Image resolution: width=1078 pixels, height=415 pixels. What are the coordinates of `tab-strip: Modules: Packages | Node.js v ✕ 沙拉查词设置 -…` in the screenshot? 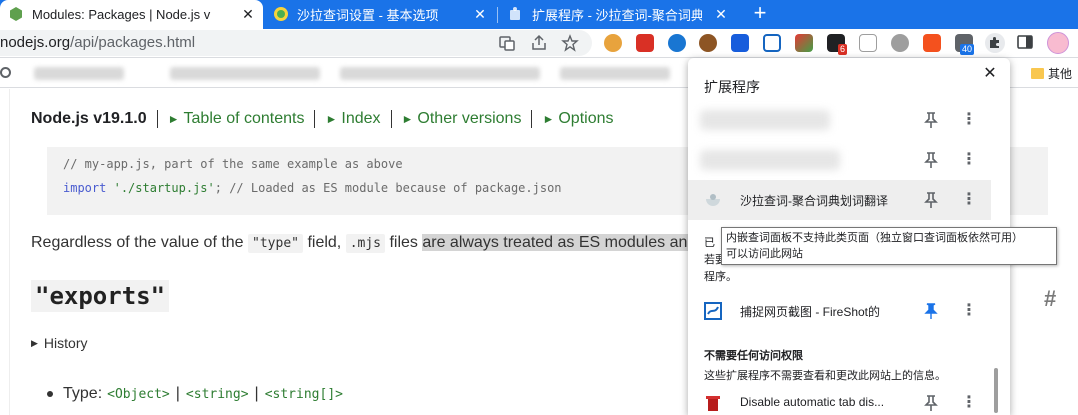 It's located at (539, 14).